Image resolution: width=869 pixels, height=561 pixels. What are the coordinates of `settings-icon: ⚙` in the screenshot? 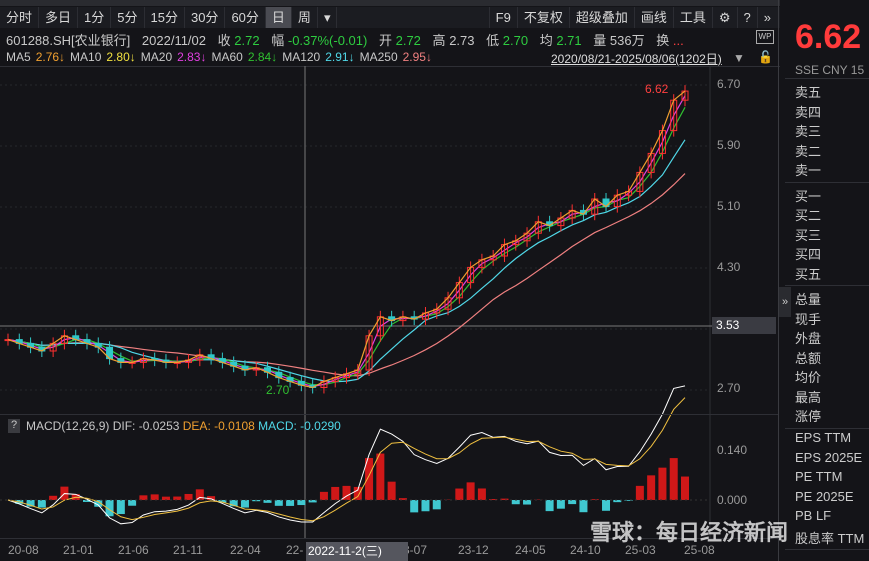 It's located at (724, 17).